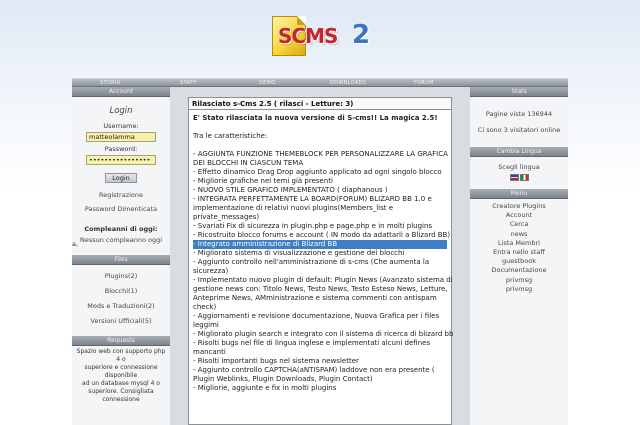  Describe the element at coordinates (519, 243) in the screenshot. I see `menu-item-lista-membri: Lista Membri` at that location.